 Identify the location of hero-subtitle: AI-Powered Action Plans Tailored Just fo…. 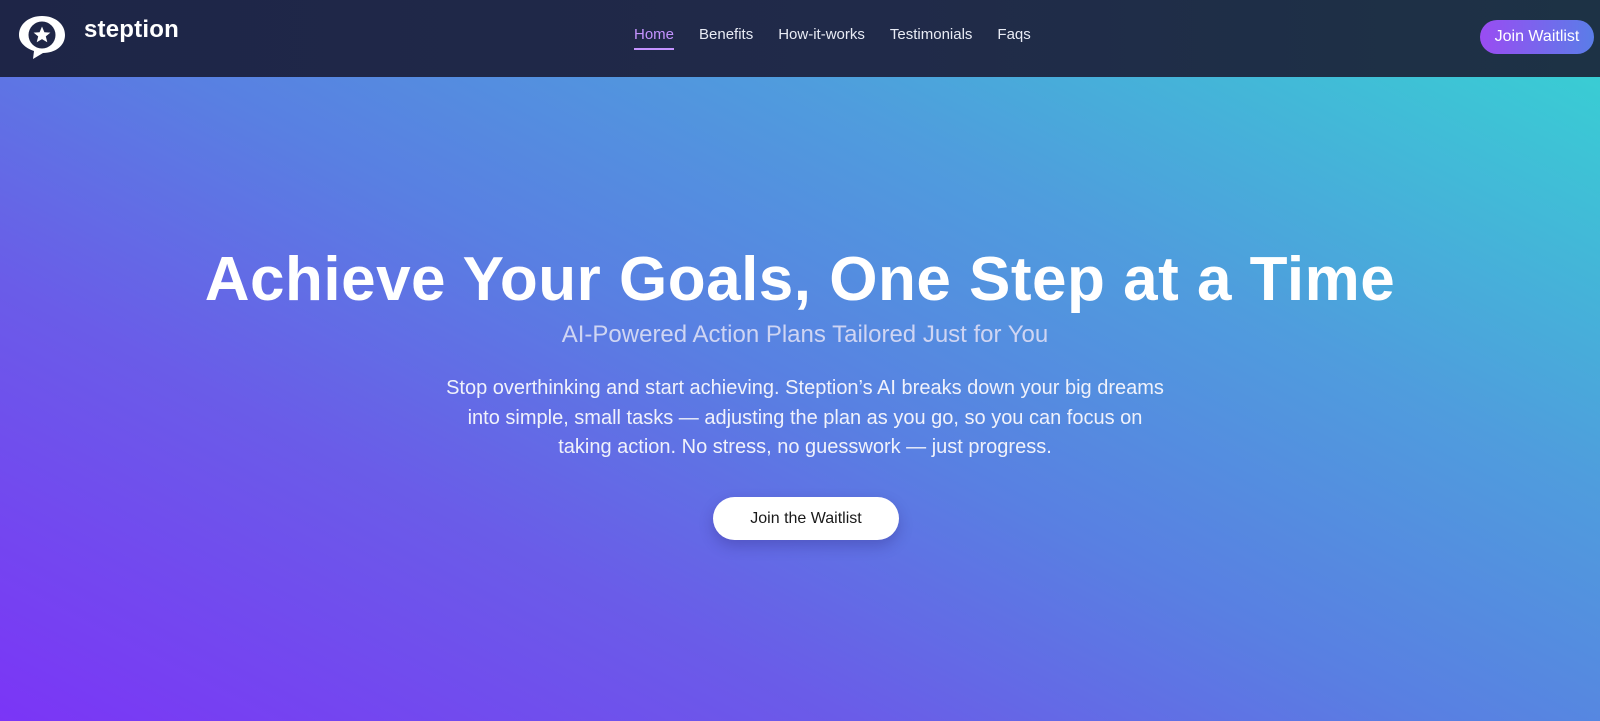
(805, 334).